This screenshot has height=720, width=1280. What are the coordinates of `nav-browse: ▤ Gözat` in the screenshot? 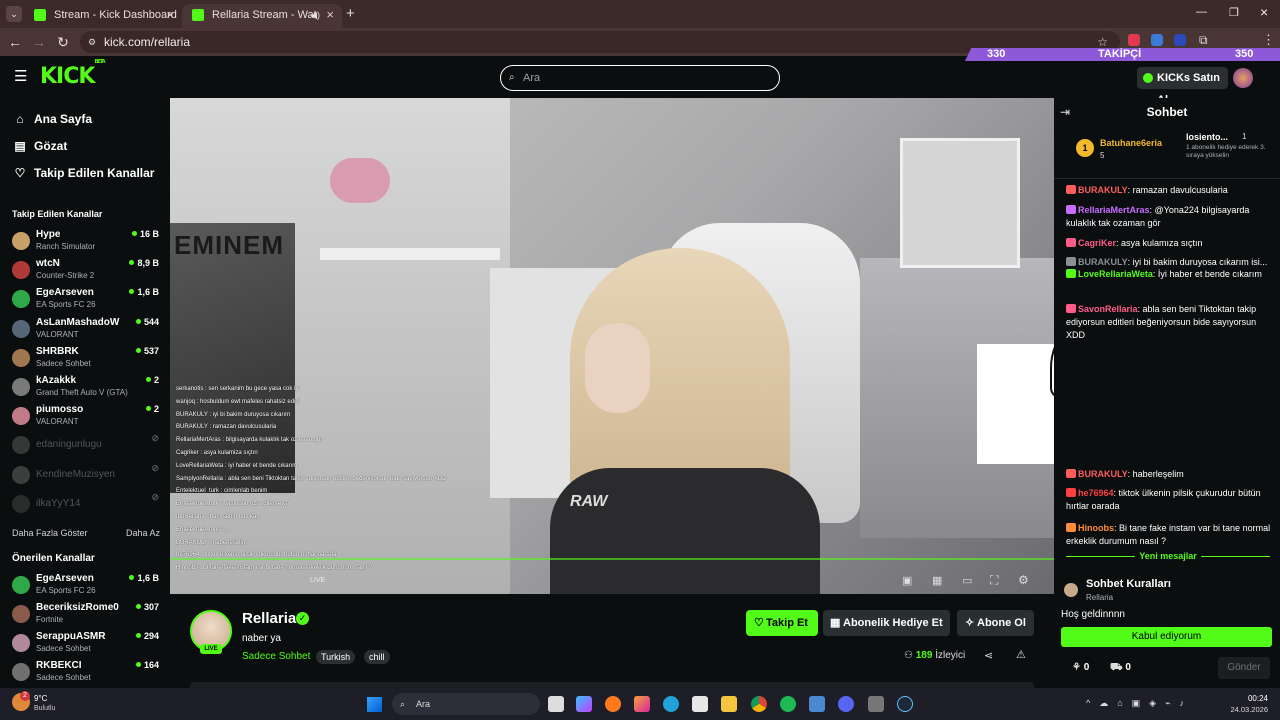 It's located at (39, 146).